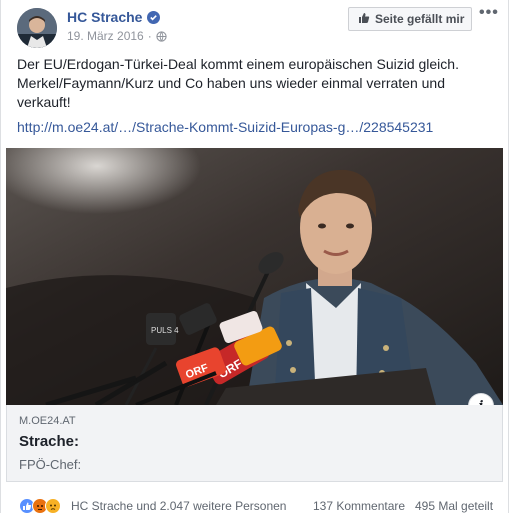  What do you see at coordinates (104, 17) in the screenshot?
I see `author-name: HC Strache` at bounding box center [104, 17].